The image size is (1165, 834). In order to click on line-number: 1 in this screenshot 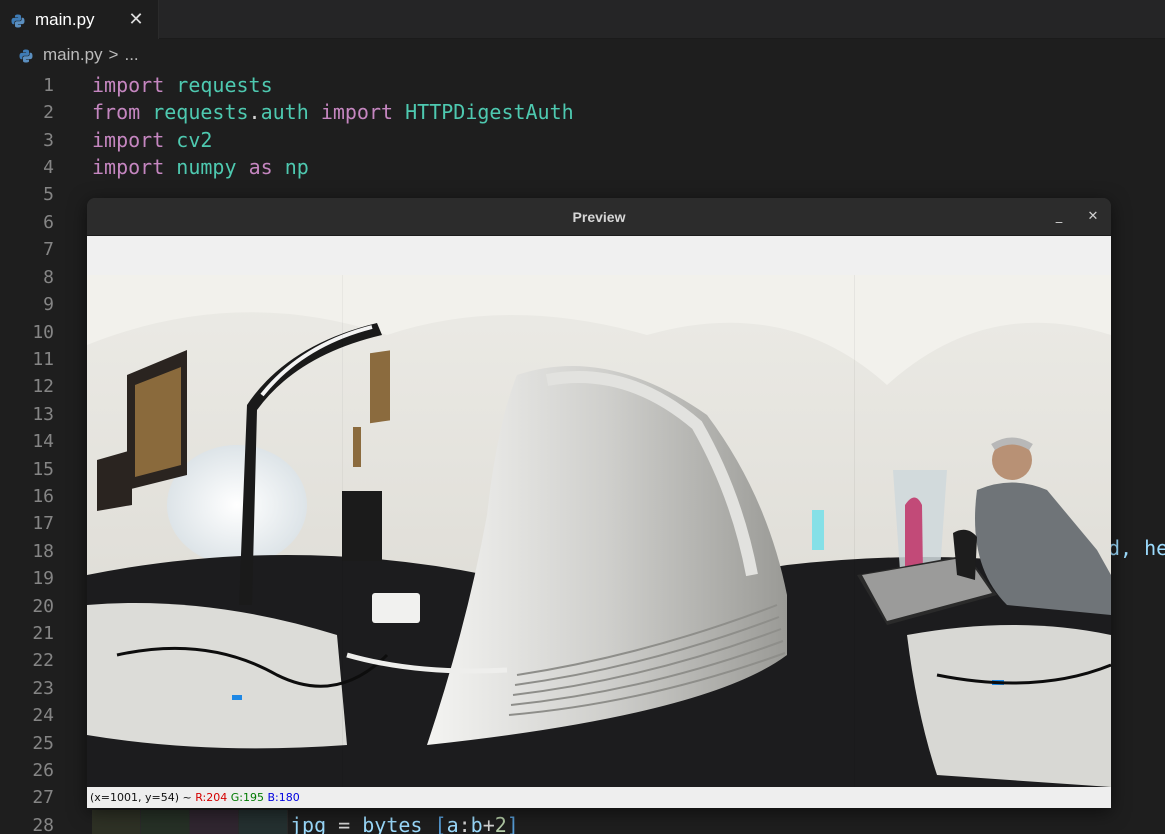, I will do `click(48, 85)`.